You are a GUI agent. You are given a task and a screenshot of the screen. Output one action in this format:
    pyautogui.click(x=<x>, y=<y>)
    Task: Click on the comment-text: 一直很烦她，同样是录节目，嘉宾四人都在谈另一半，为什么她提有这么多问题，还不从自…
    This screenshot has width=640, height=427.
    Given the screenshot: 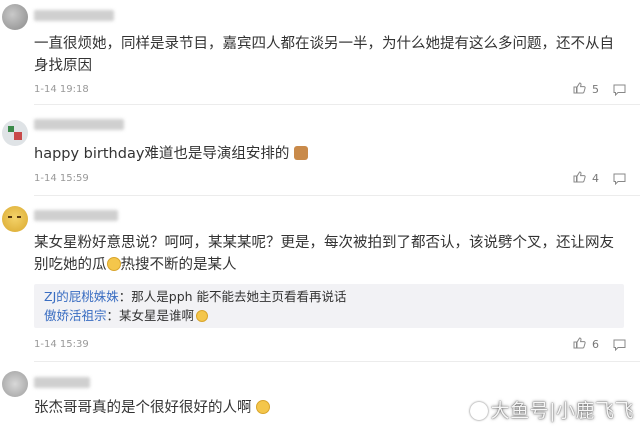 What is the action you would take?
    pyautogui.click(x=324, y=55)
    